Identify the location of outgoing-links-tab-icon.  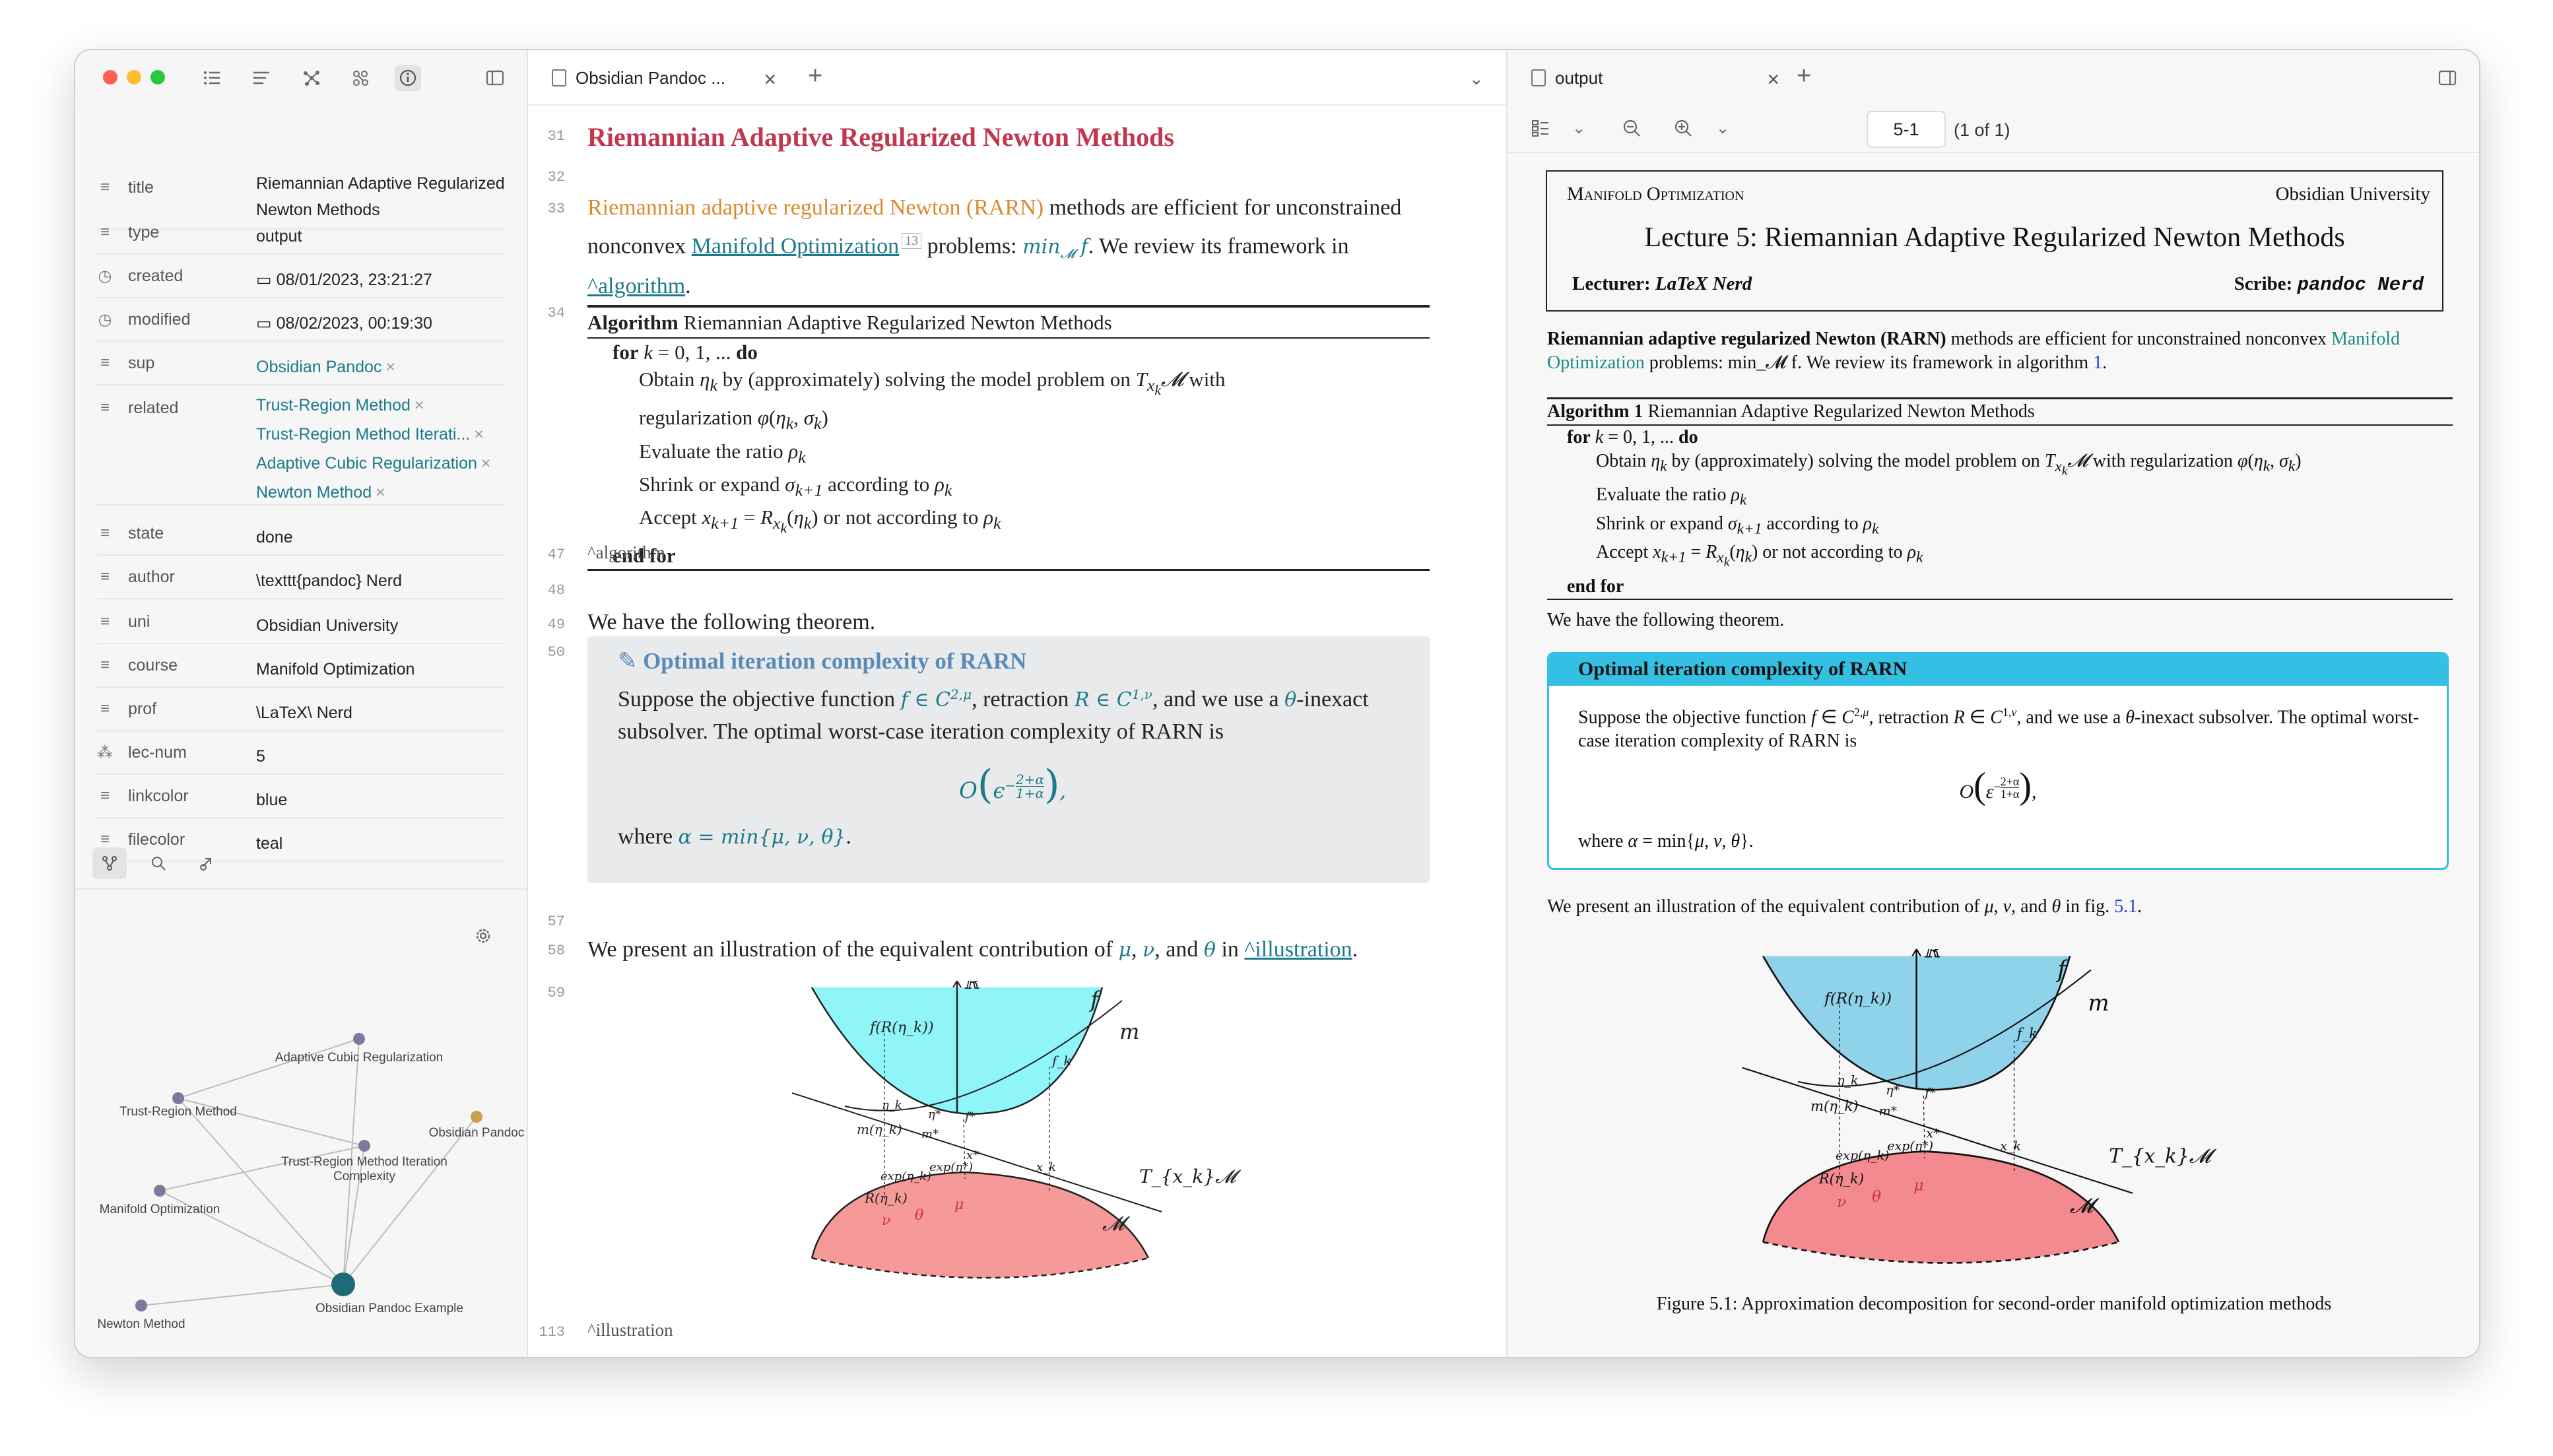
(207, 863).